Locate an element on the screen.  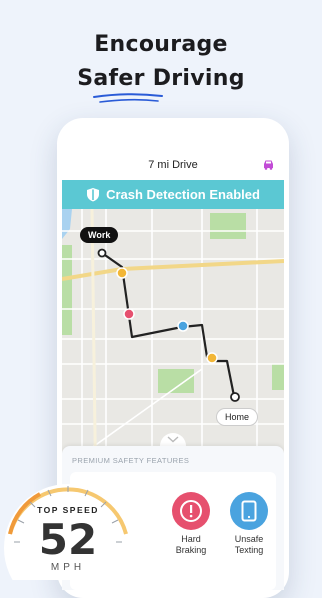
top-speed-value: 52 is located at coordinates (68, 539).